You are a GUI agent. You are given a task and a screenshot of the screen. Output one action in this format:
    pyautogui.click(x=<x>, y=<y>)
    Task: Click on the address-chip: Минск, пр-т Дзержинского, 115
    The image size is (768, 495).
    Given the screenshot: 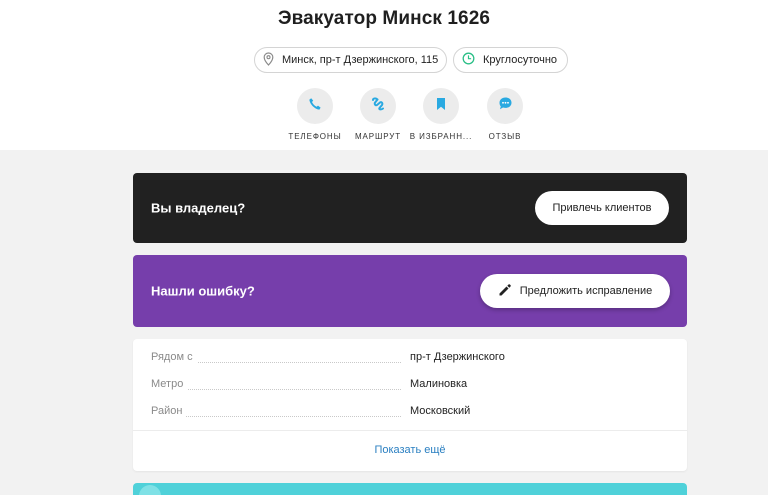 What is the action you would take?
    pyautogui.click(x=350, y=60)
    